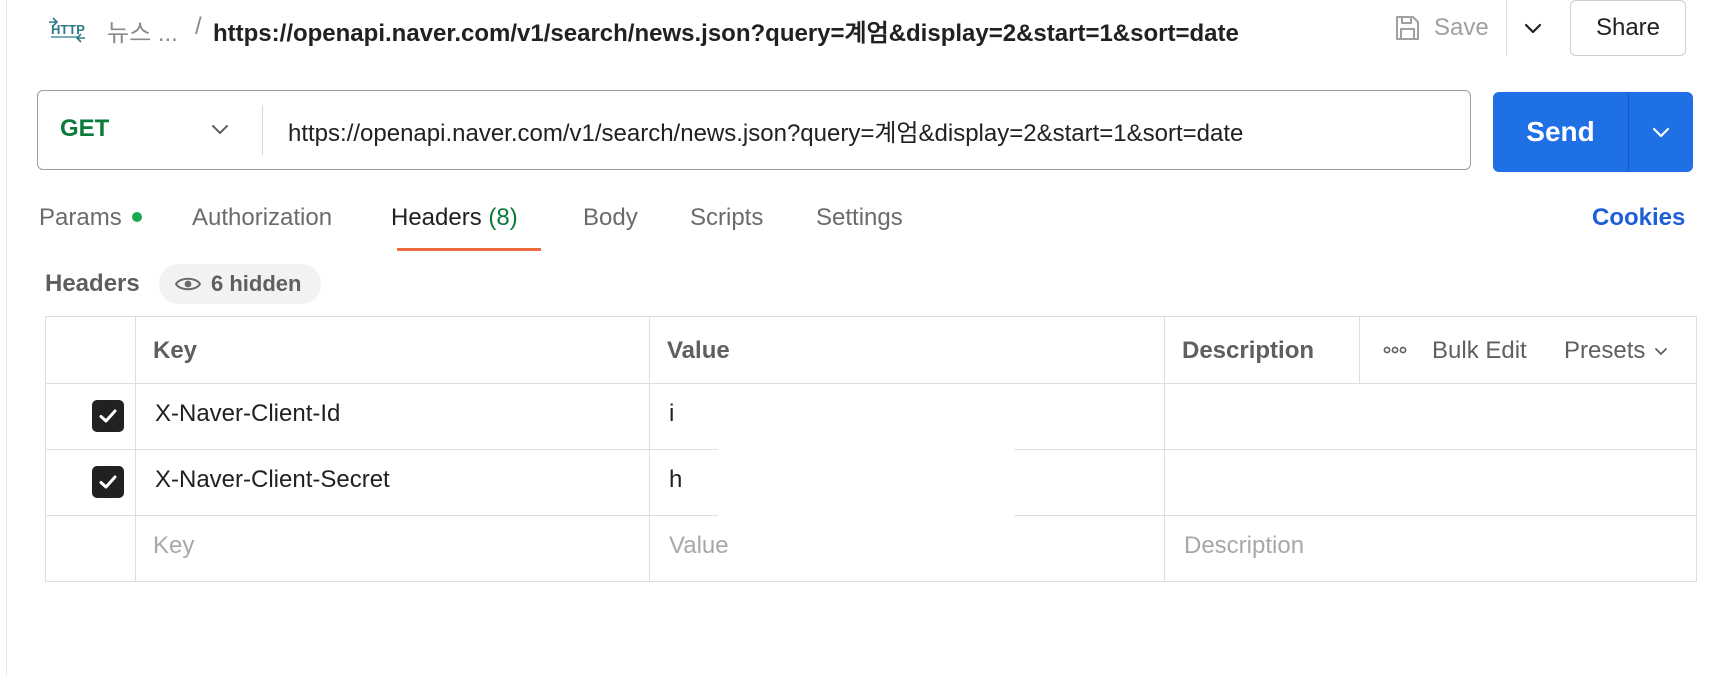 This screenshot has height=676, width=1726. Describe the element at coordinates (698, 350) in the screenshot. I see `column-header-value: Value` at that location.